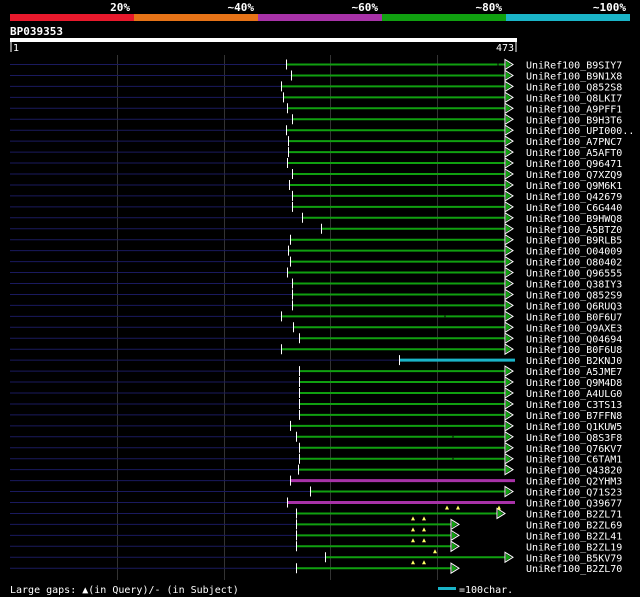  What do you see at coordinates (447, 588) in the screenshot?
I see `scale-bar` at bounding box center [447, 588].